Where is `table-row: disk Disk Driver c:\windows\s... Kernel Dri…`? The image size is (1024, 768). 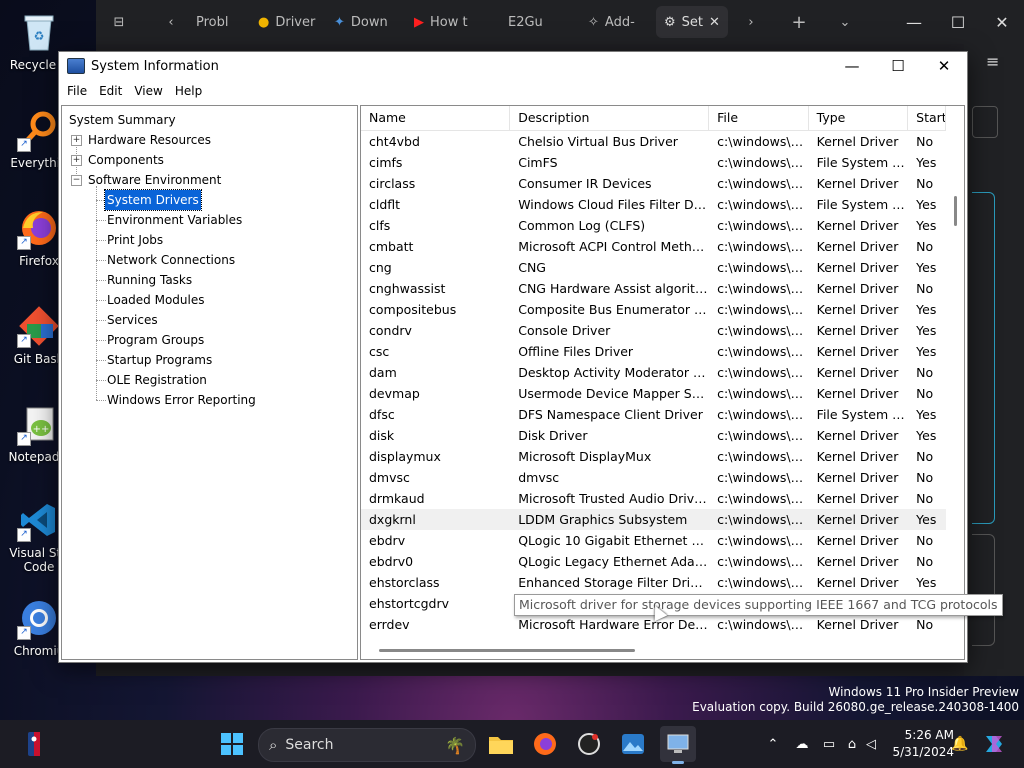 table-row: disk Disk Driver c:\windows\s... Kernel Dri… is located at coordinates (653, 435).